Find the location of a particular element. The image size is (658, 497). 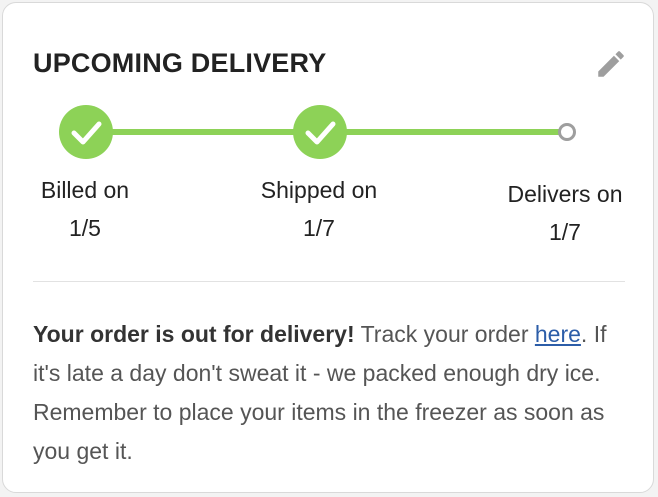

step-billed-label: Billed on 1/5 is located at coordinates (85, 209).